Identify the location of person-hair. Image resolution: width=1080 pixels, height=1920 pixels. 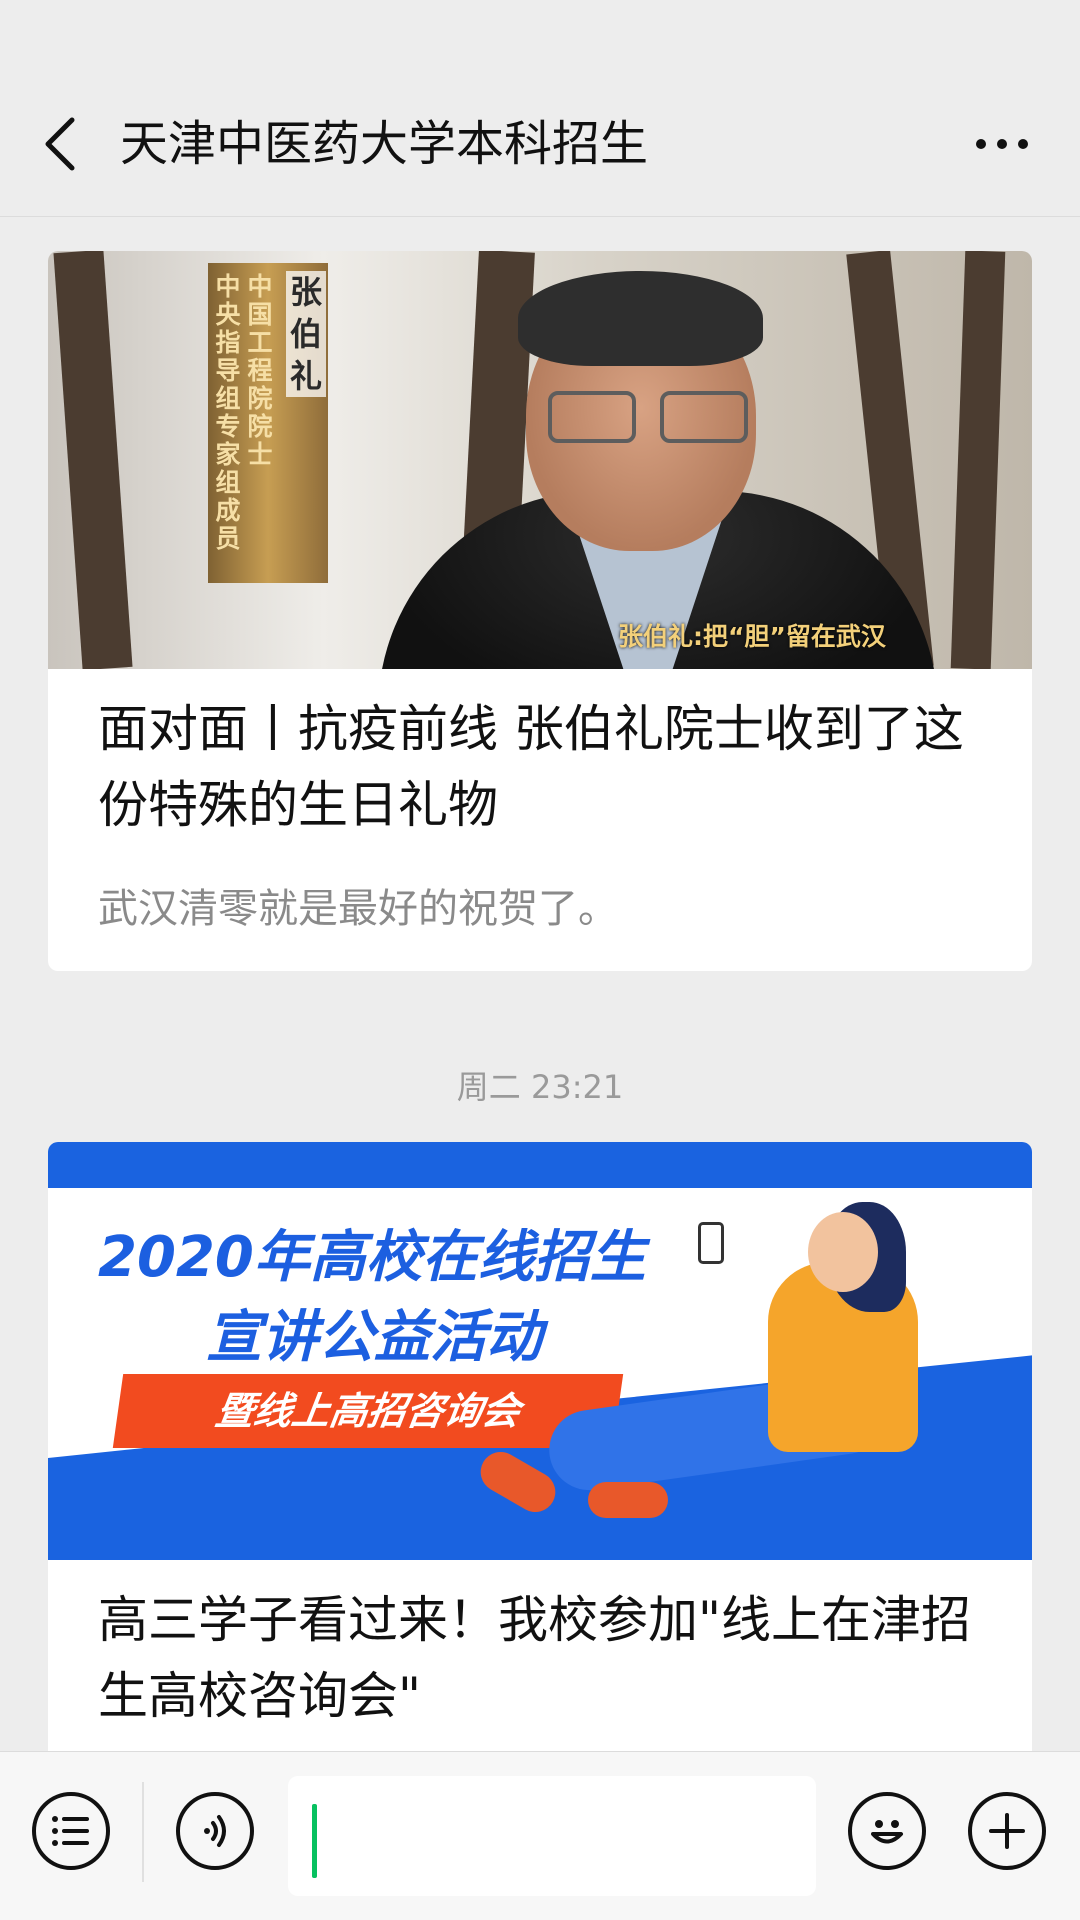
(640, 318).